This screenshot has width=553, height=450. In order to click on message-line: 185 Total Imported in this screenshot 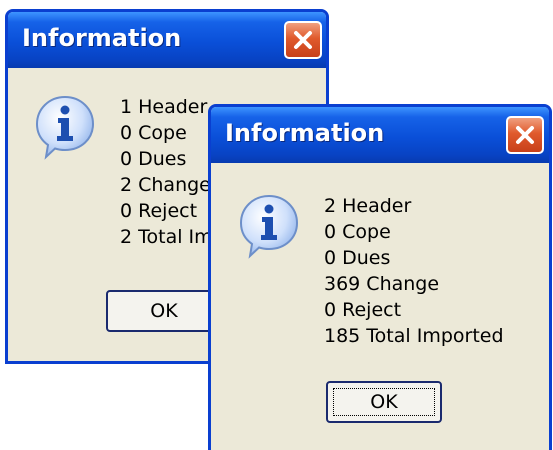, I will do `click(414, 336)`.